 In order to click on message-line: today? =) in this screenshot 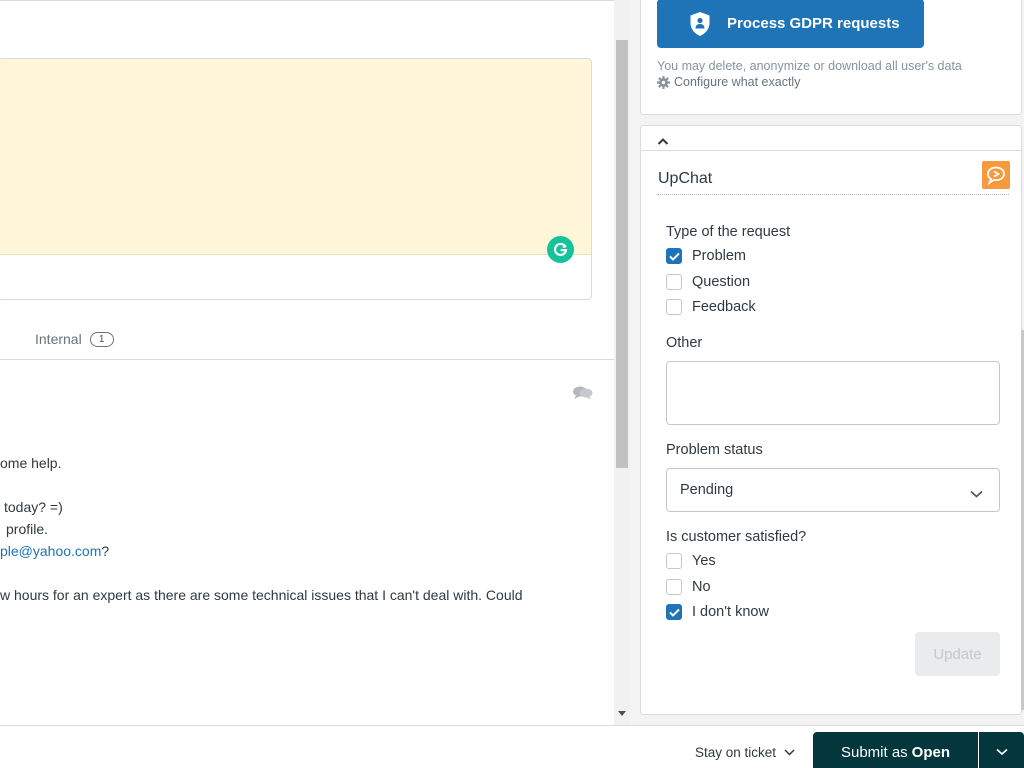, I will do `click(33, 507)`.